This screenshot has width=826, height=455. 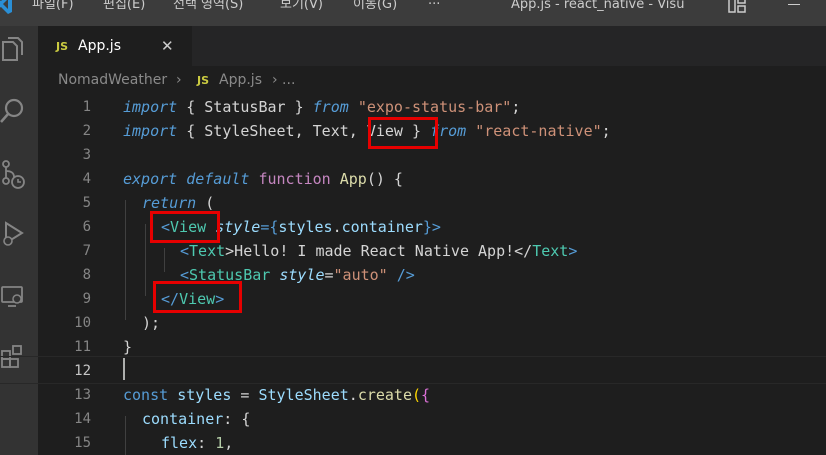 What do you see at coordinates (413, 419) in the screenshot?
I see `code-line-14: 14 container: {` at bounding box center [413, 419].